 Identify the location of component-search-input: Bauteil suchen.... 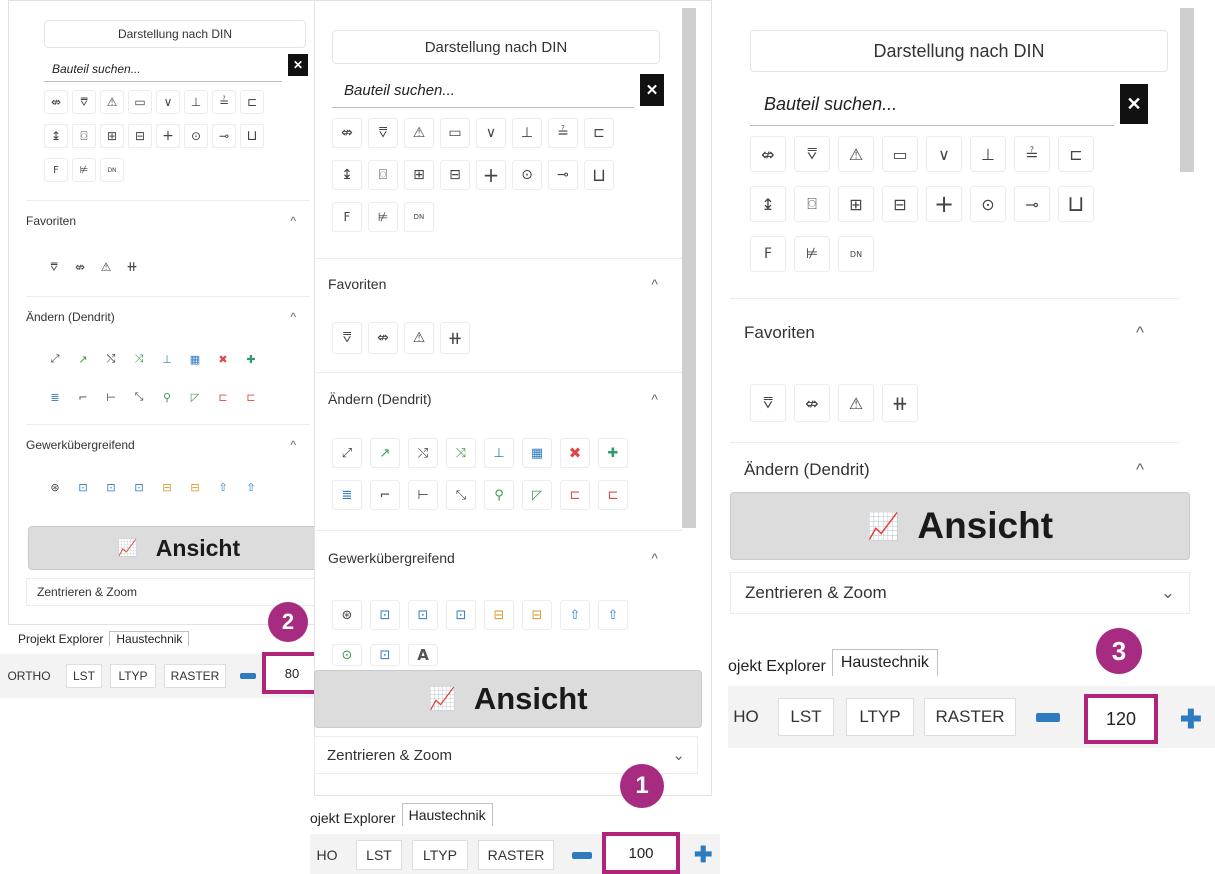
(163, 69).